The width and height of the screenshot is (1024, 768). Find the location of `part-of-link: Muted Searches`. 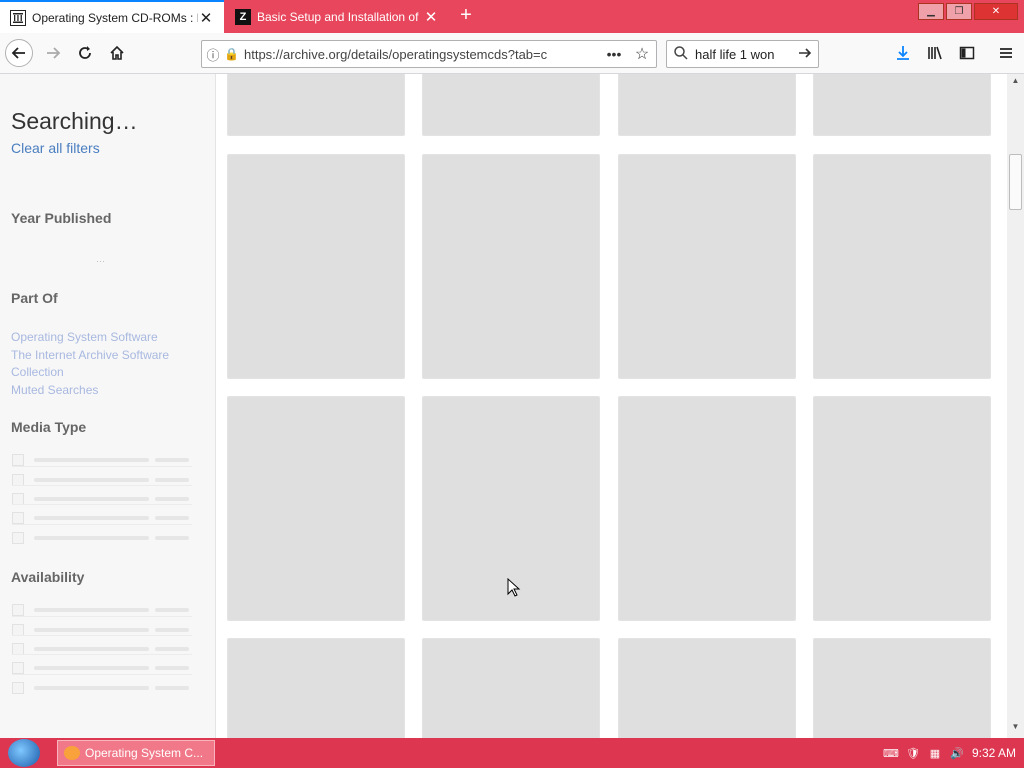

part-of-link: Muted Searches is located at coordinates (101, 390).